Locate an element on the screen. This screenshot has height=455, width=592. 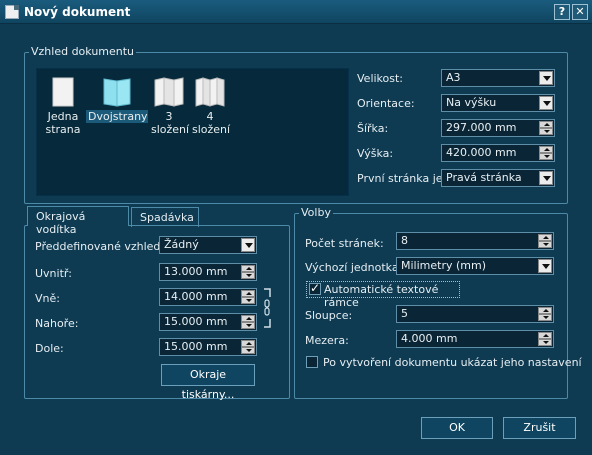
width-label: Šířka: is located at coordinates (373, 128).